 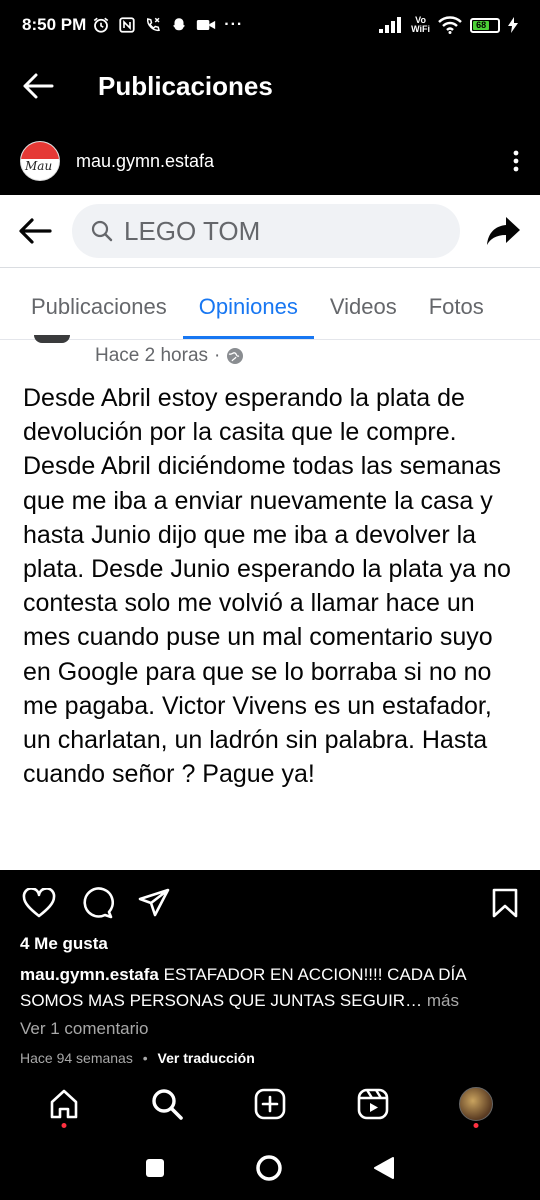 I want to click on fb-tab-publicaciones: Publicaciones, so click(x=99, y=306).